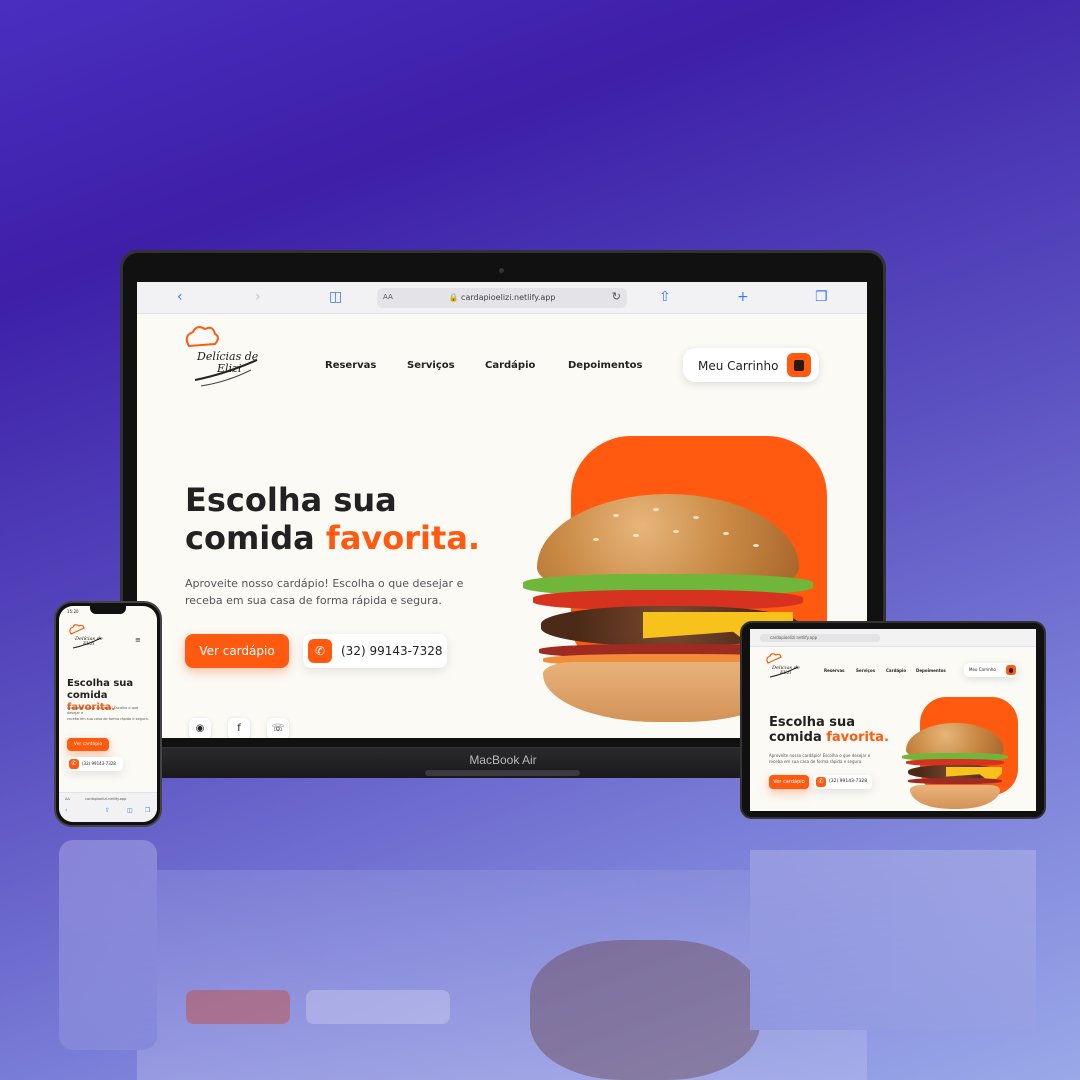 The image size is (1080, 1080). I want to click on nav-depoimentos: Depoimentos, so click(605, 365).